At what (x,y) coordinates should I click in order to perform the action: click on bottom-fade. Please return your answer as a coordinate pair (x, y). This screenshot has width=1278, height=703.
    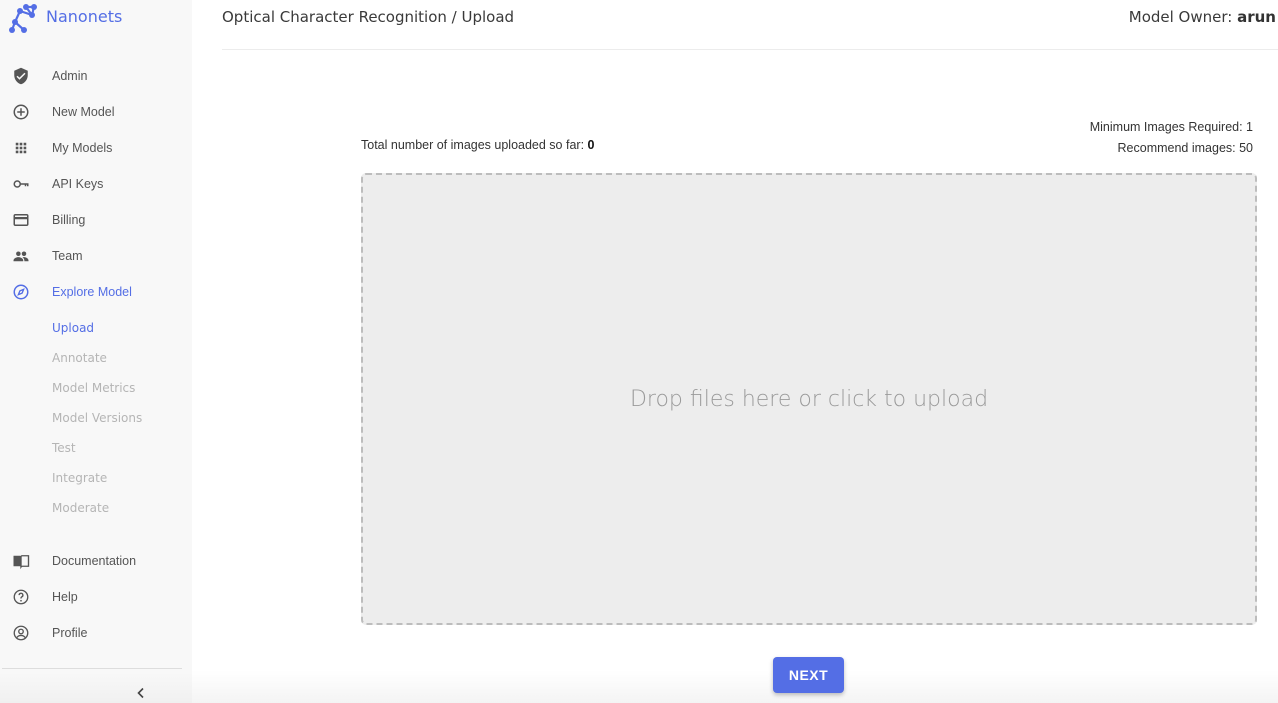
    Looking at the image, I should click on (735, 686).